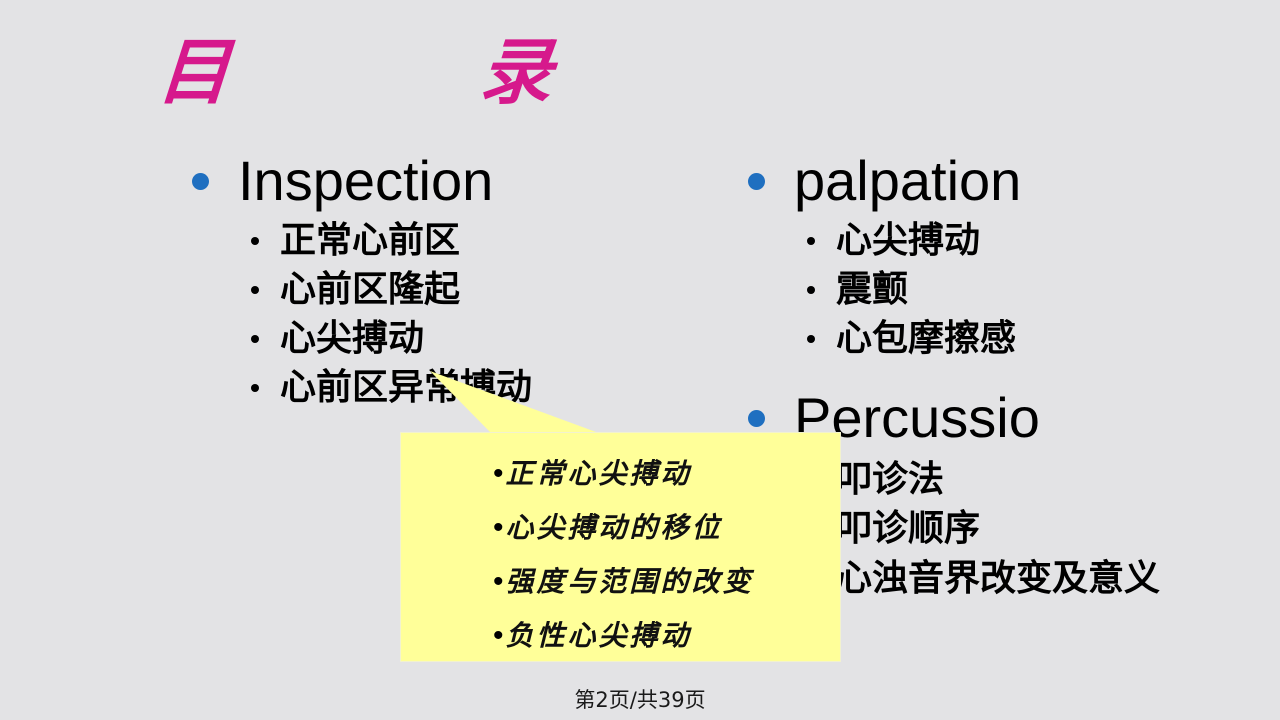 This screenshot has width=1280, height=720. I want to click on callout-list-item: • 强度与范围的改变, so click(661, 582).